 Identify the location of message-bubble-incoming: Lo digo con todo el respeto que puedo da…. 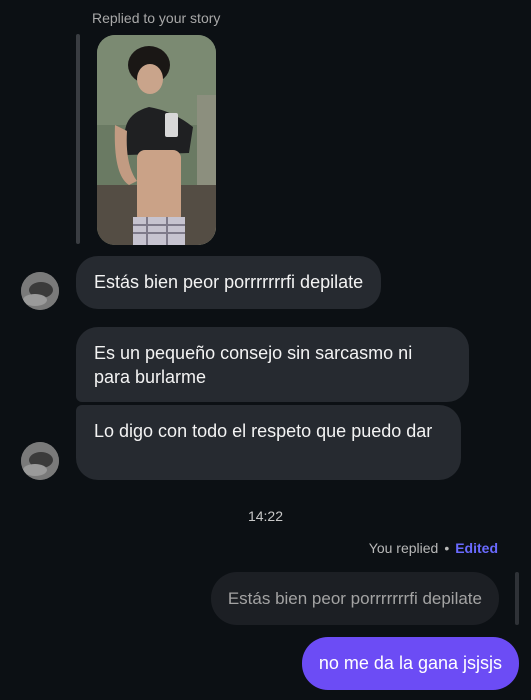
(268, 442).